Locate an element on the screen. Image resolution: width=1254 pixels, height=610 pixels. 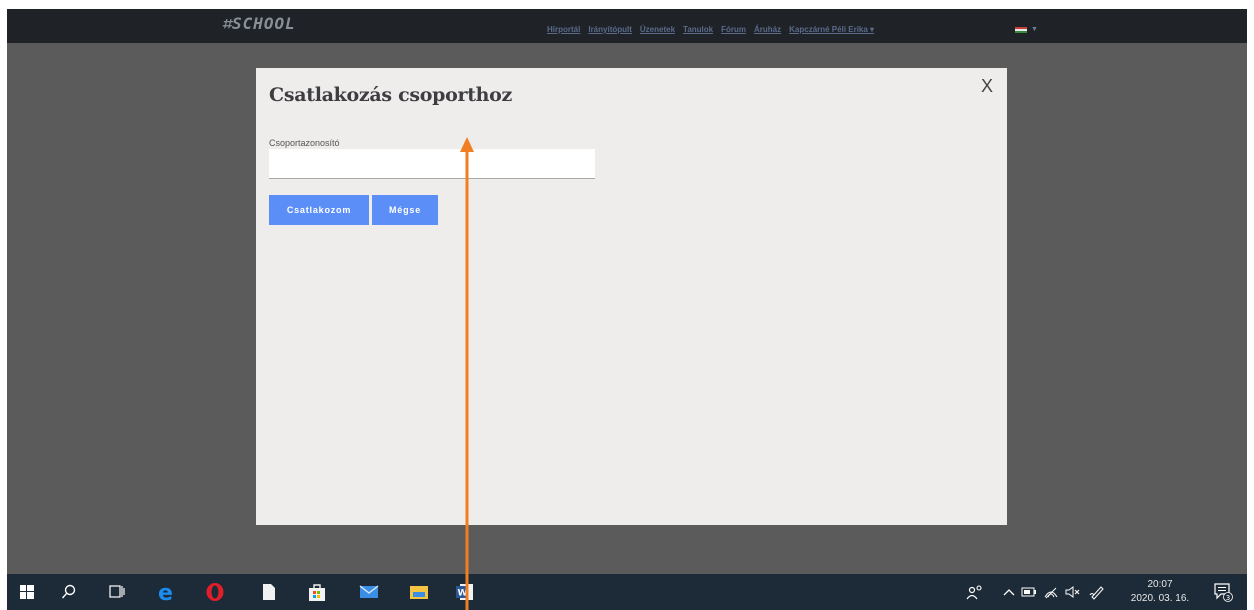
file-explorer-icon is located at coordinates (419, 592).